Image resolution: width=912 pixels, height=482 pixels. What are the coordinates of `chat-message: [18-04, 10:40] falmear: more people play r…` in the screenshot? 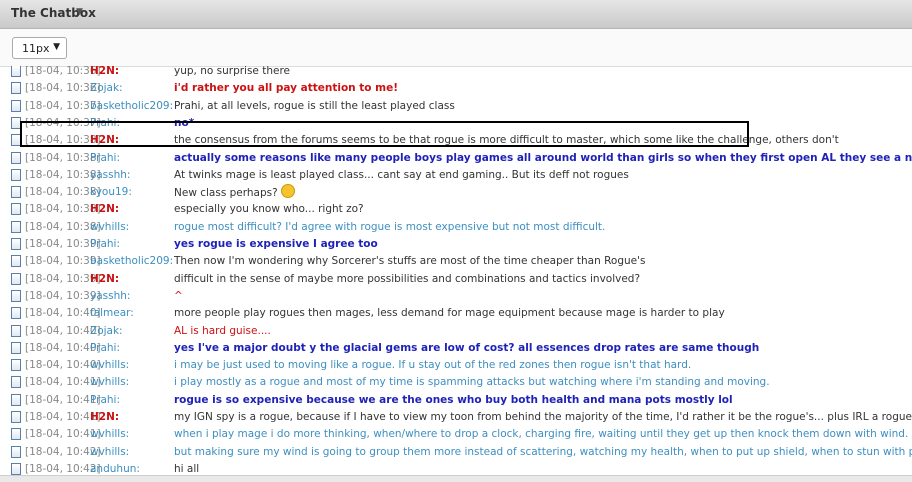 It's located at (456, 313).